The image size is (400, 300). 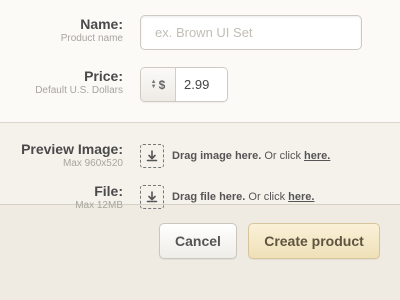 What do you see at coordinates (201, 84) in the screenshot?
I see `price-input` at bounding box center [201, 84].